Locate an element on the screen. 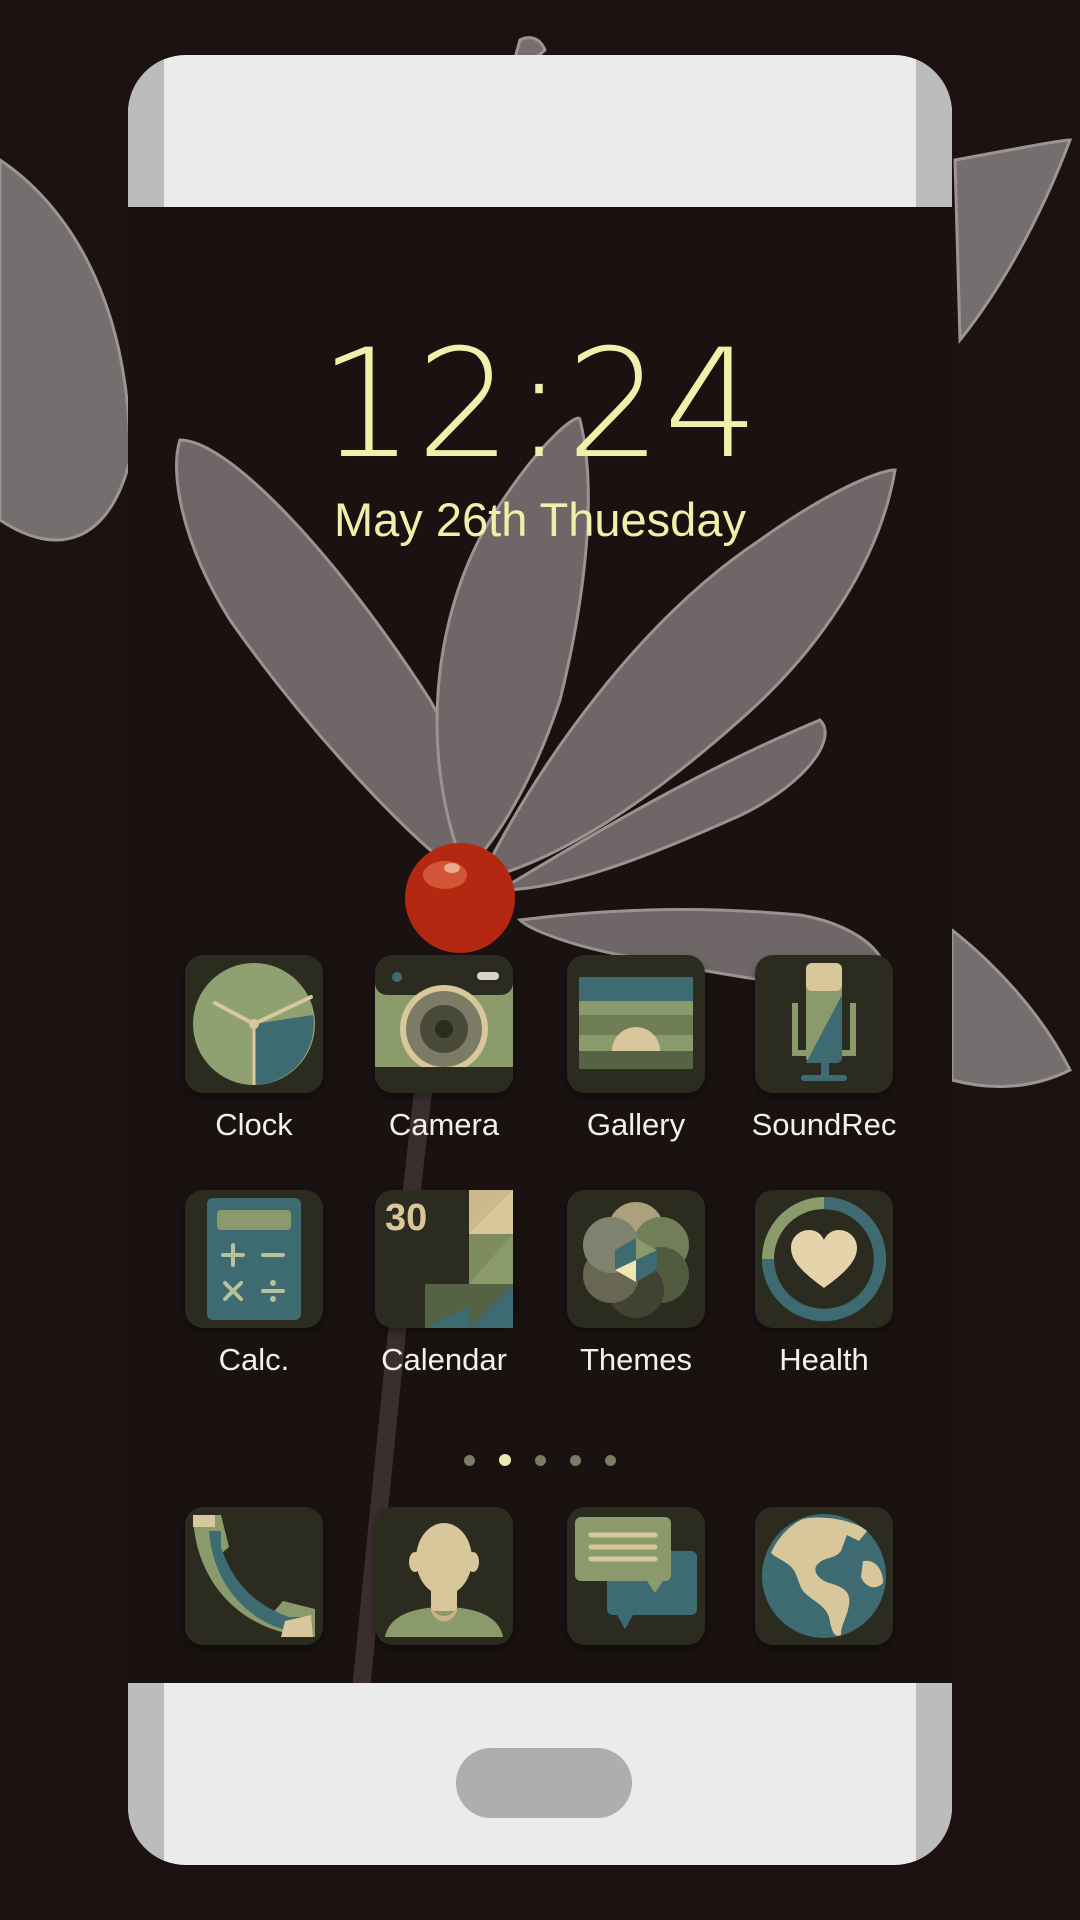 This screenshot has height=1920, width=1080. home-button is located at coordinates (544, 1783).